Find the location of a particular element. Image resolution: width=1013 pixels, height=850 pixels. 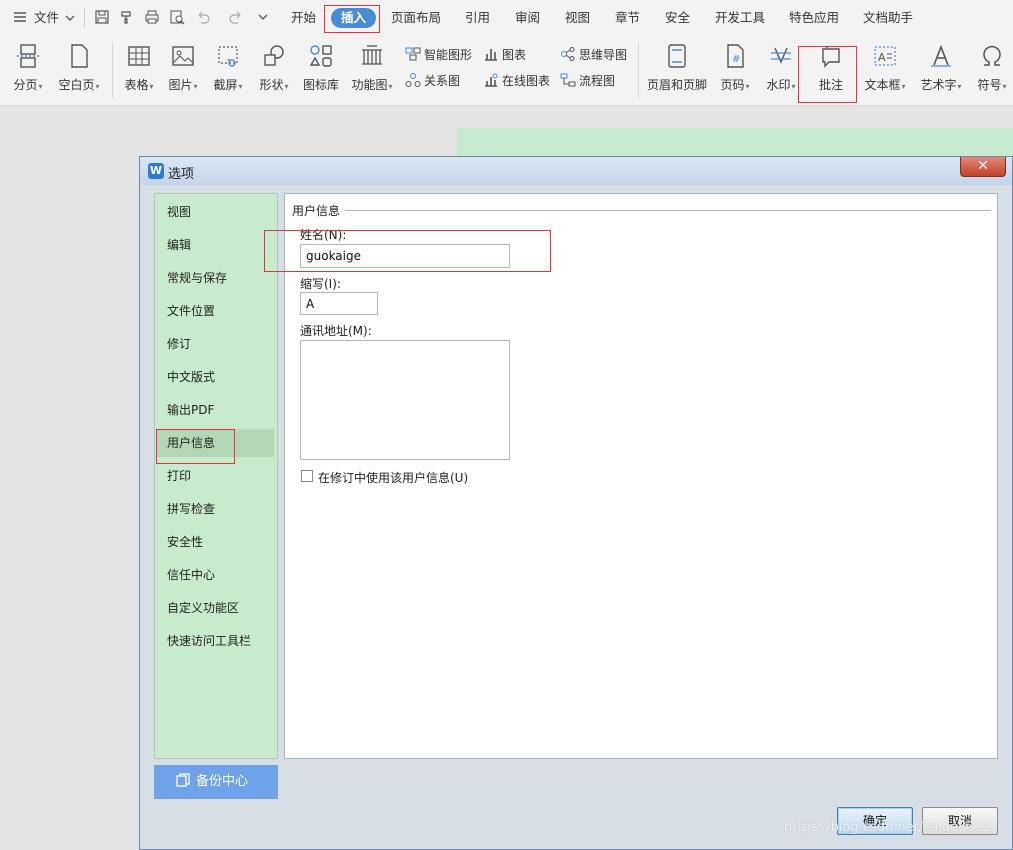

picture-icon is located at coordinates (183, 56).